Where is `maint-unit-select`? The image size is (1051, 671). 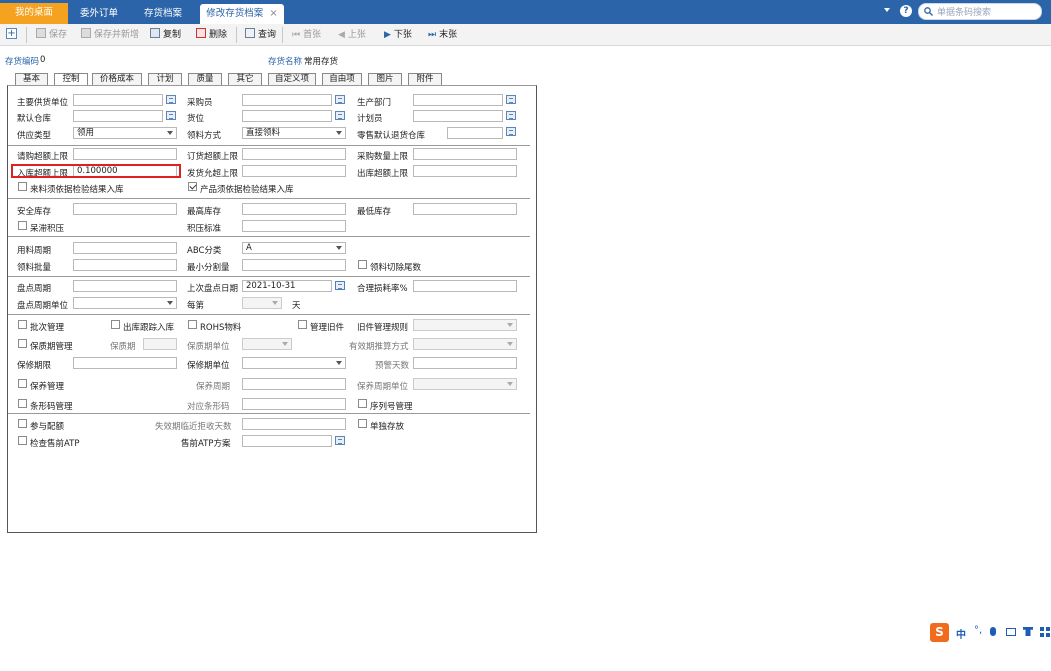
maint-unit-select is located at coordinates (465, 384).